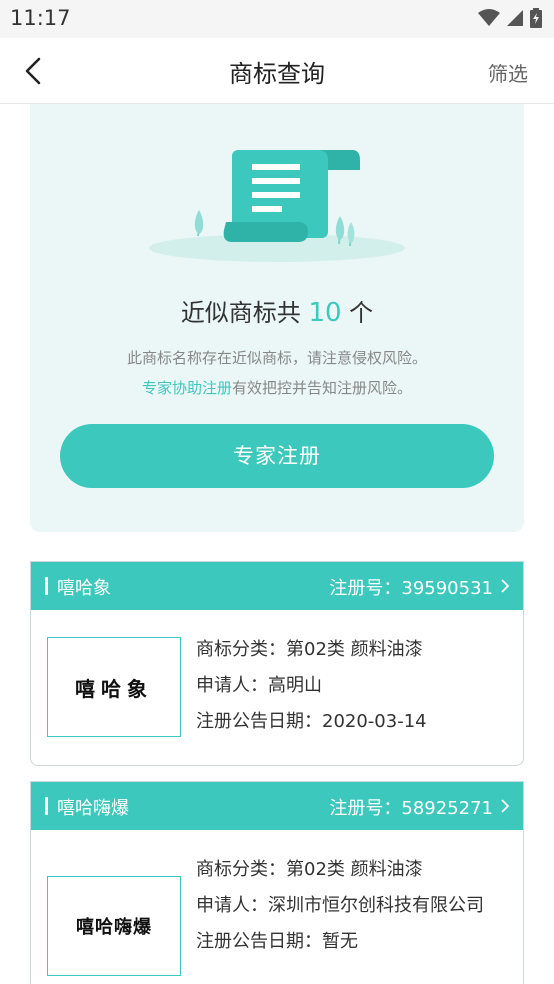 The width and height of the screenshot is (554, 984). I want to click on wifi-icon, so click(489, 17).